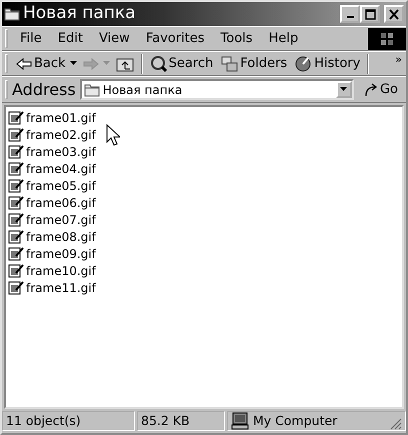 Image resolution: width=408 pixels, height=435 pixels. What do you see at coordinates (283, 38) in the screenshot?
I see `menu-item: Help` at bounding box center [283, 38].